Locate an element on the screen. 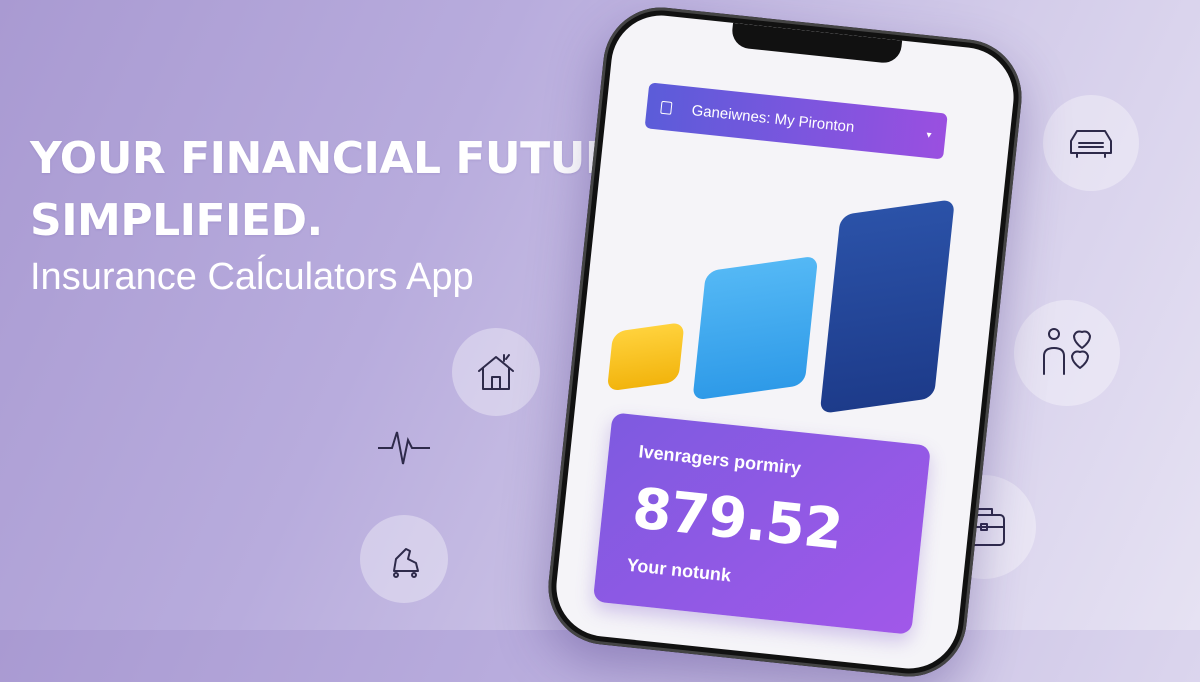  app-header-bar: Ganeiwnes: My Pironton ▾ is located at coordinates (796, 121).